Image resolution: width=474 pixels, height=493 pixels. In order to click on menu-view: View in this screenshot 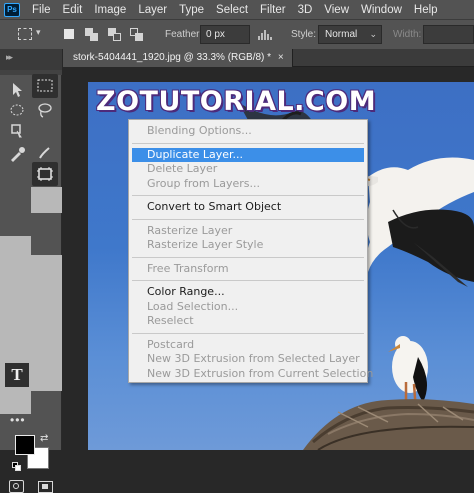, I will do `click(336, 10)`.